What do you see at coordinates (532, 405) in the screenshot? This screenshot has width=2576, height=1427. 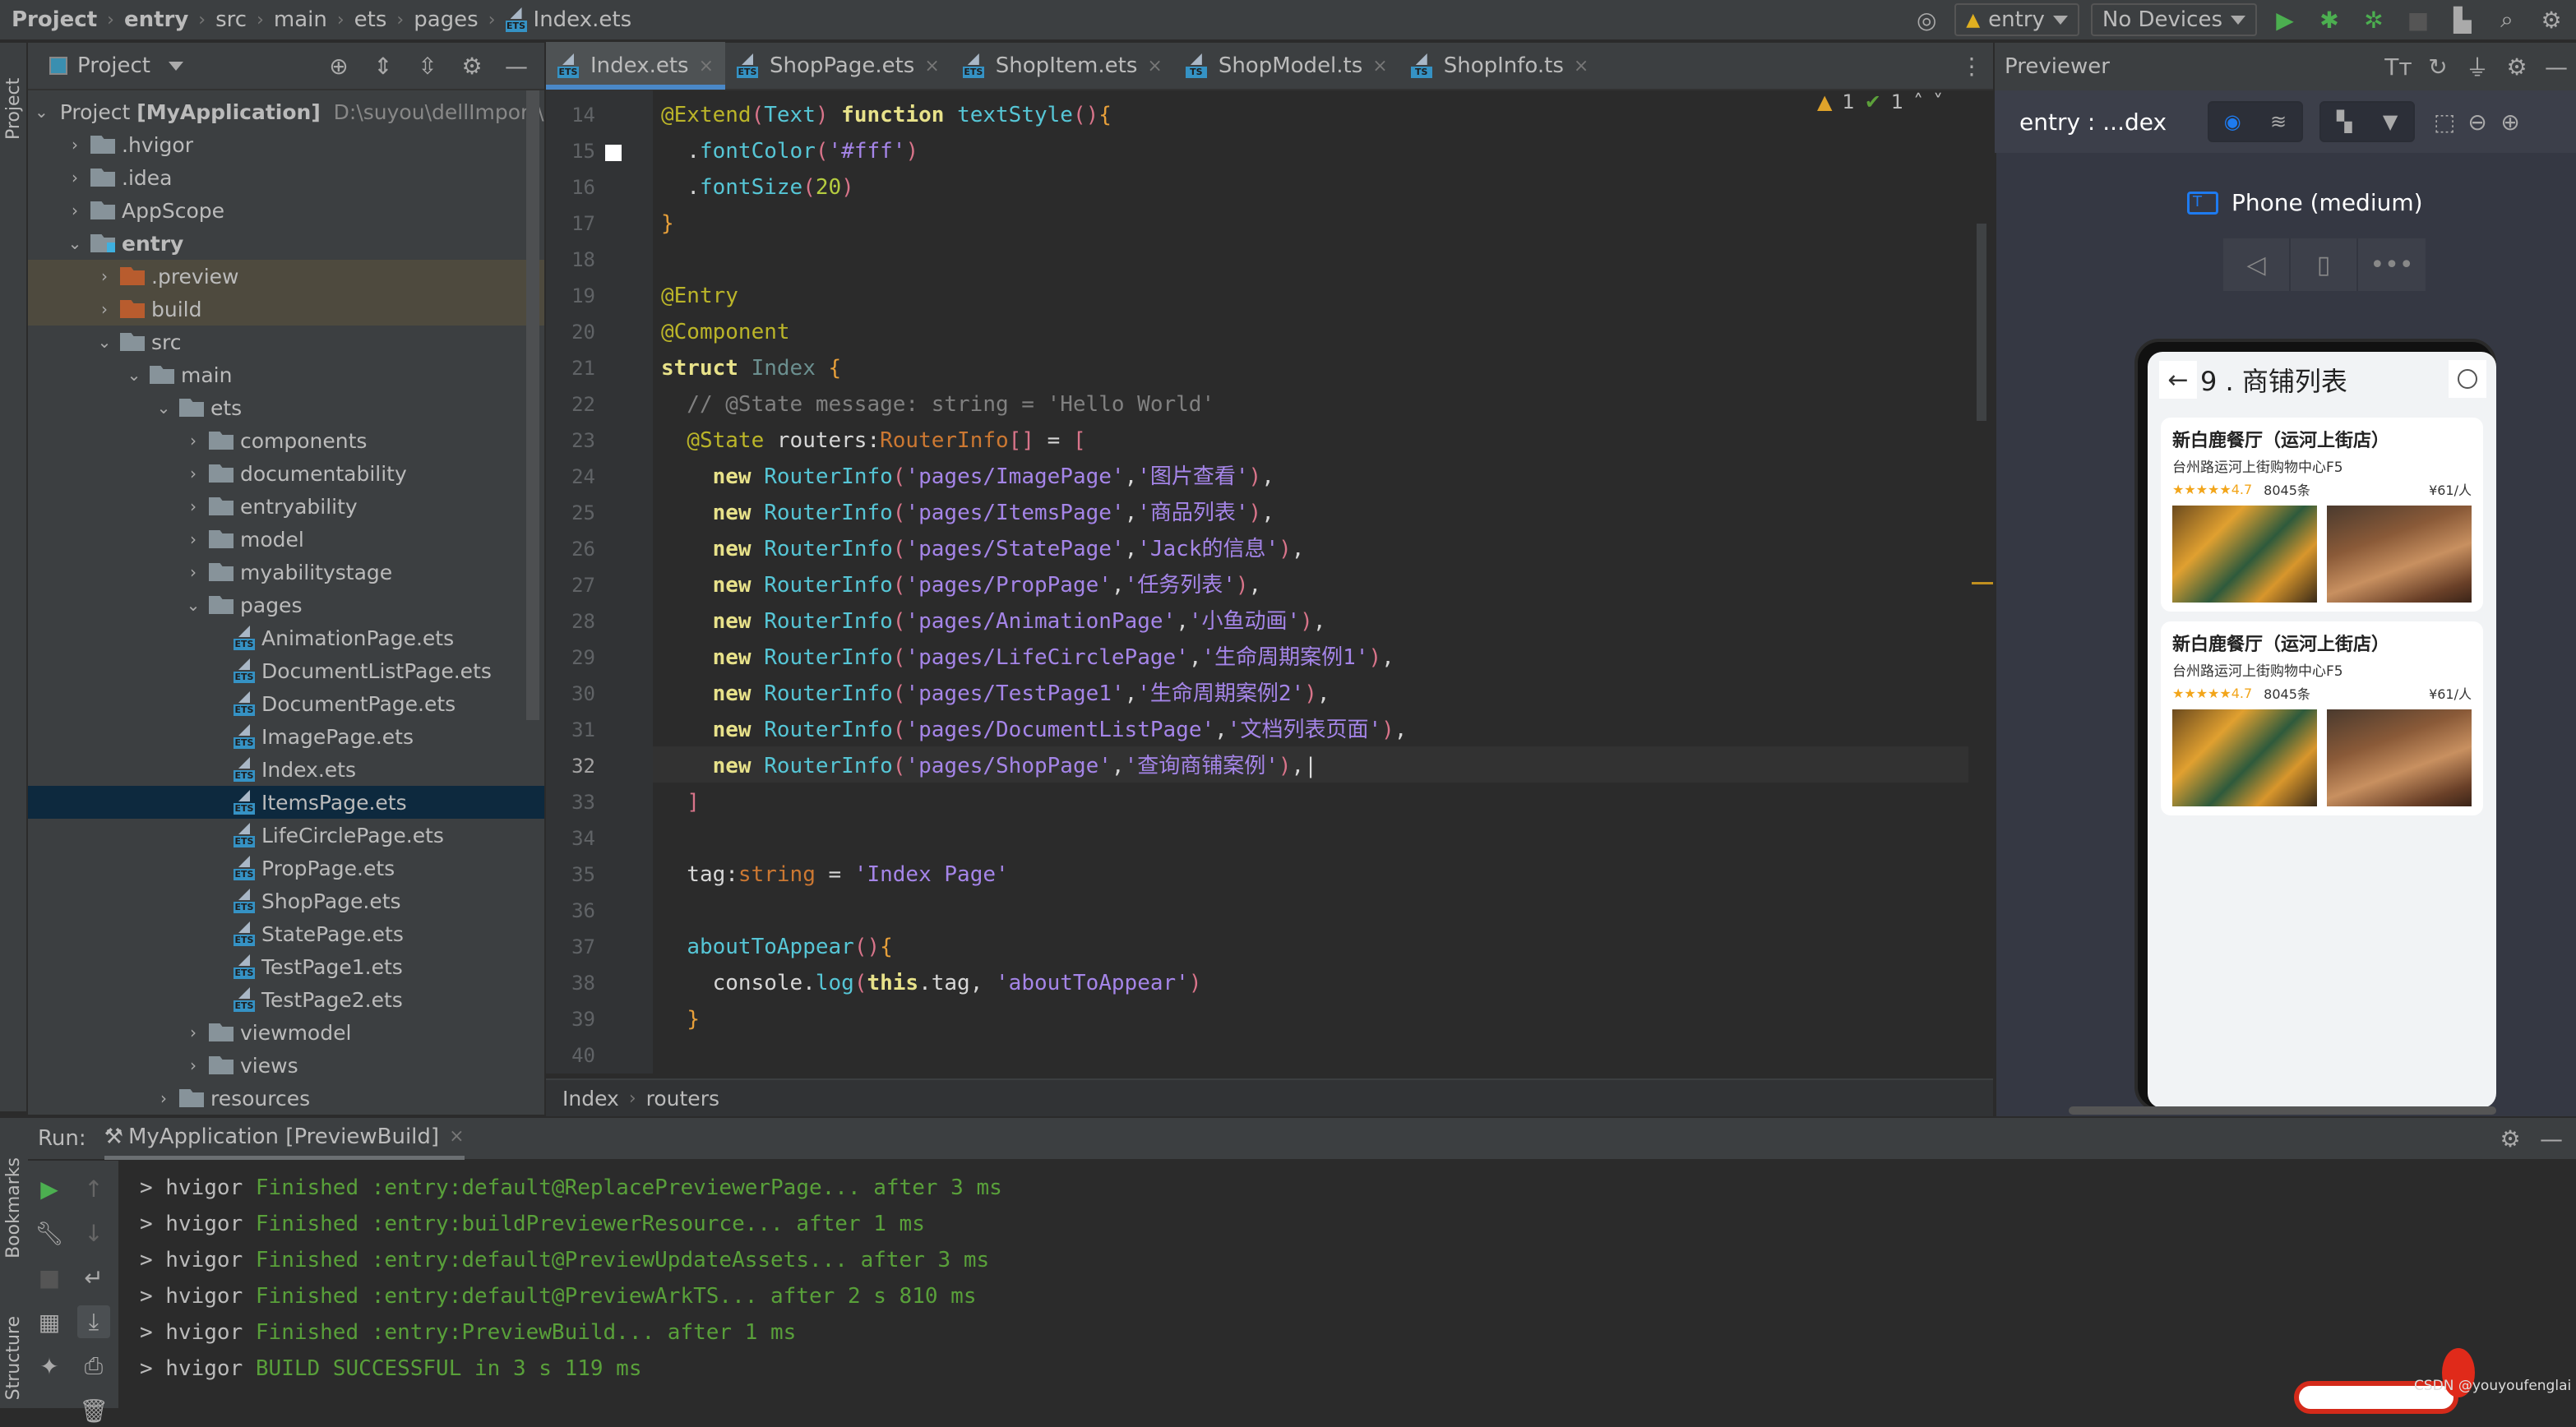 I see `tree-scrollbar` at bounding box center [532, 405].